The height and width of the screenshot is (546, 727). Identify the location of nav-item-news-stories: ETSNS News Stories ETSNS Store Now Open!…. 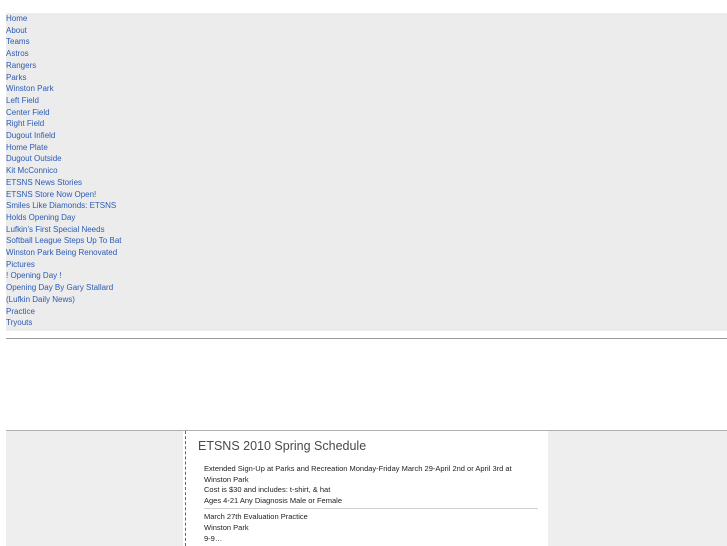
(366, 218).